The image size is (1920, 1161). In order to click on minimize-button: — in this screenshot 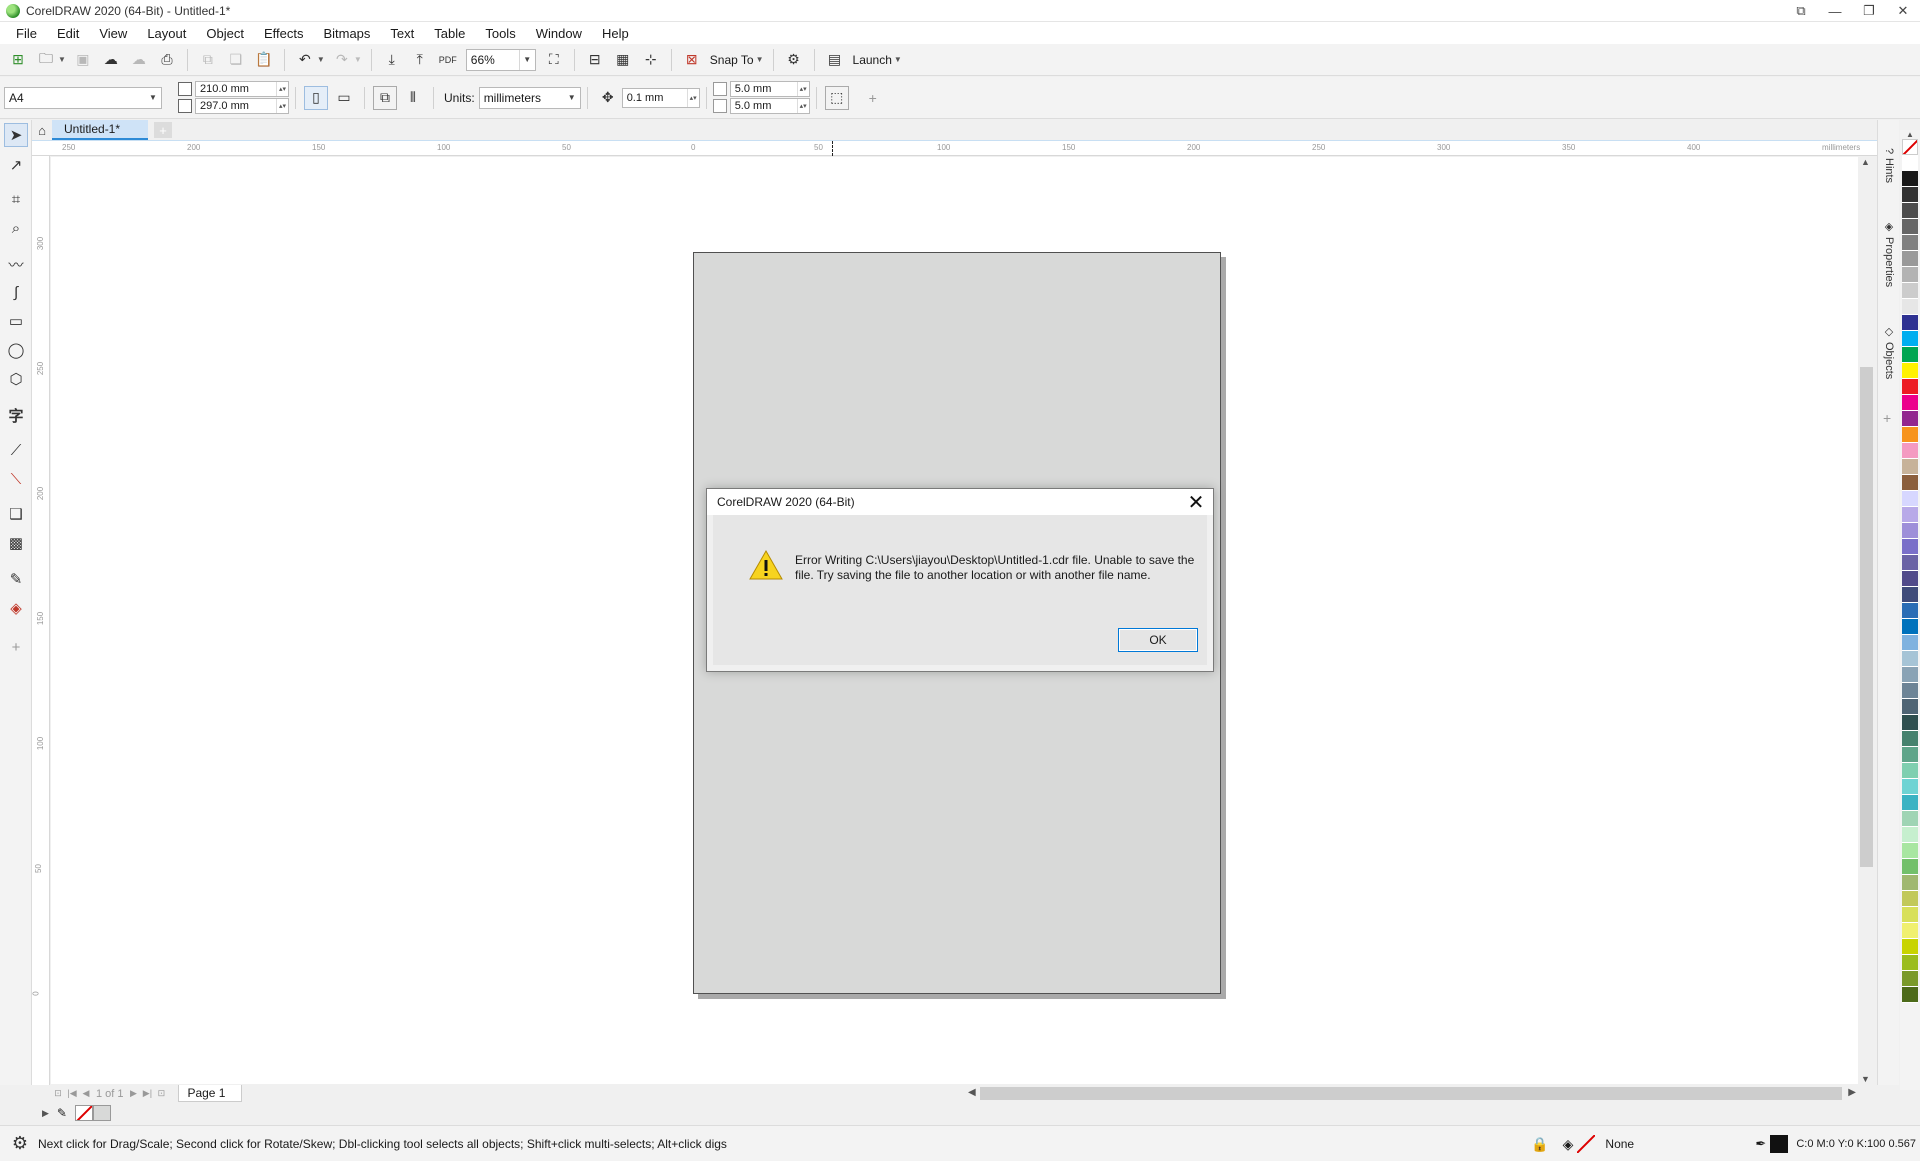, I will do `click(1835, 11)`.